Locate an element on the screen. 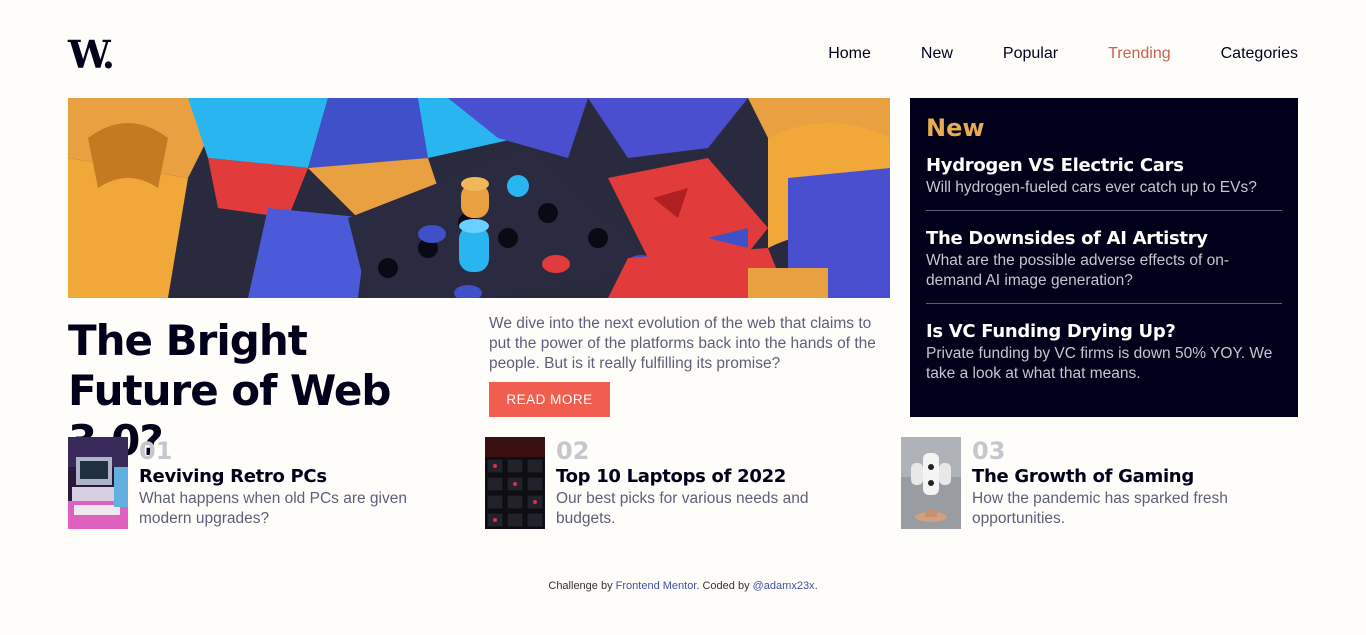  card-title: Reviving Retro PCs is located at coordinates (289, 477).